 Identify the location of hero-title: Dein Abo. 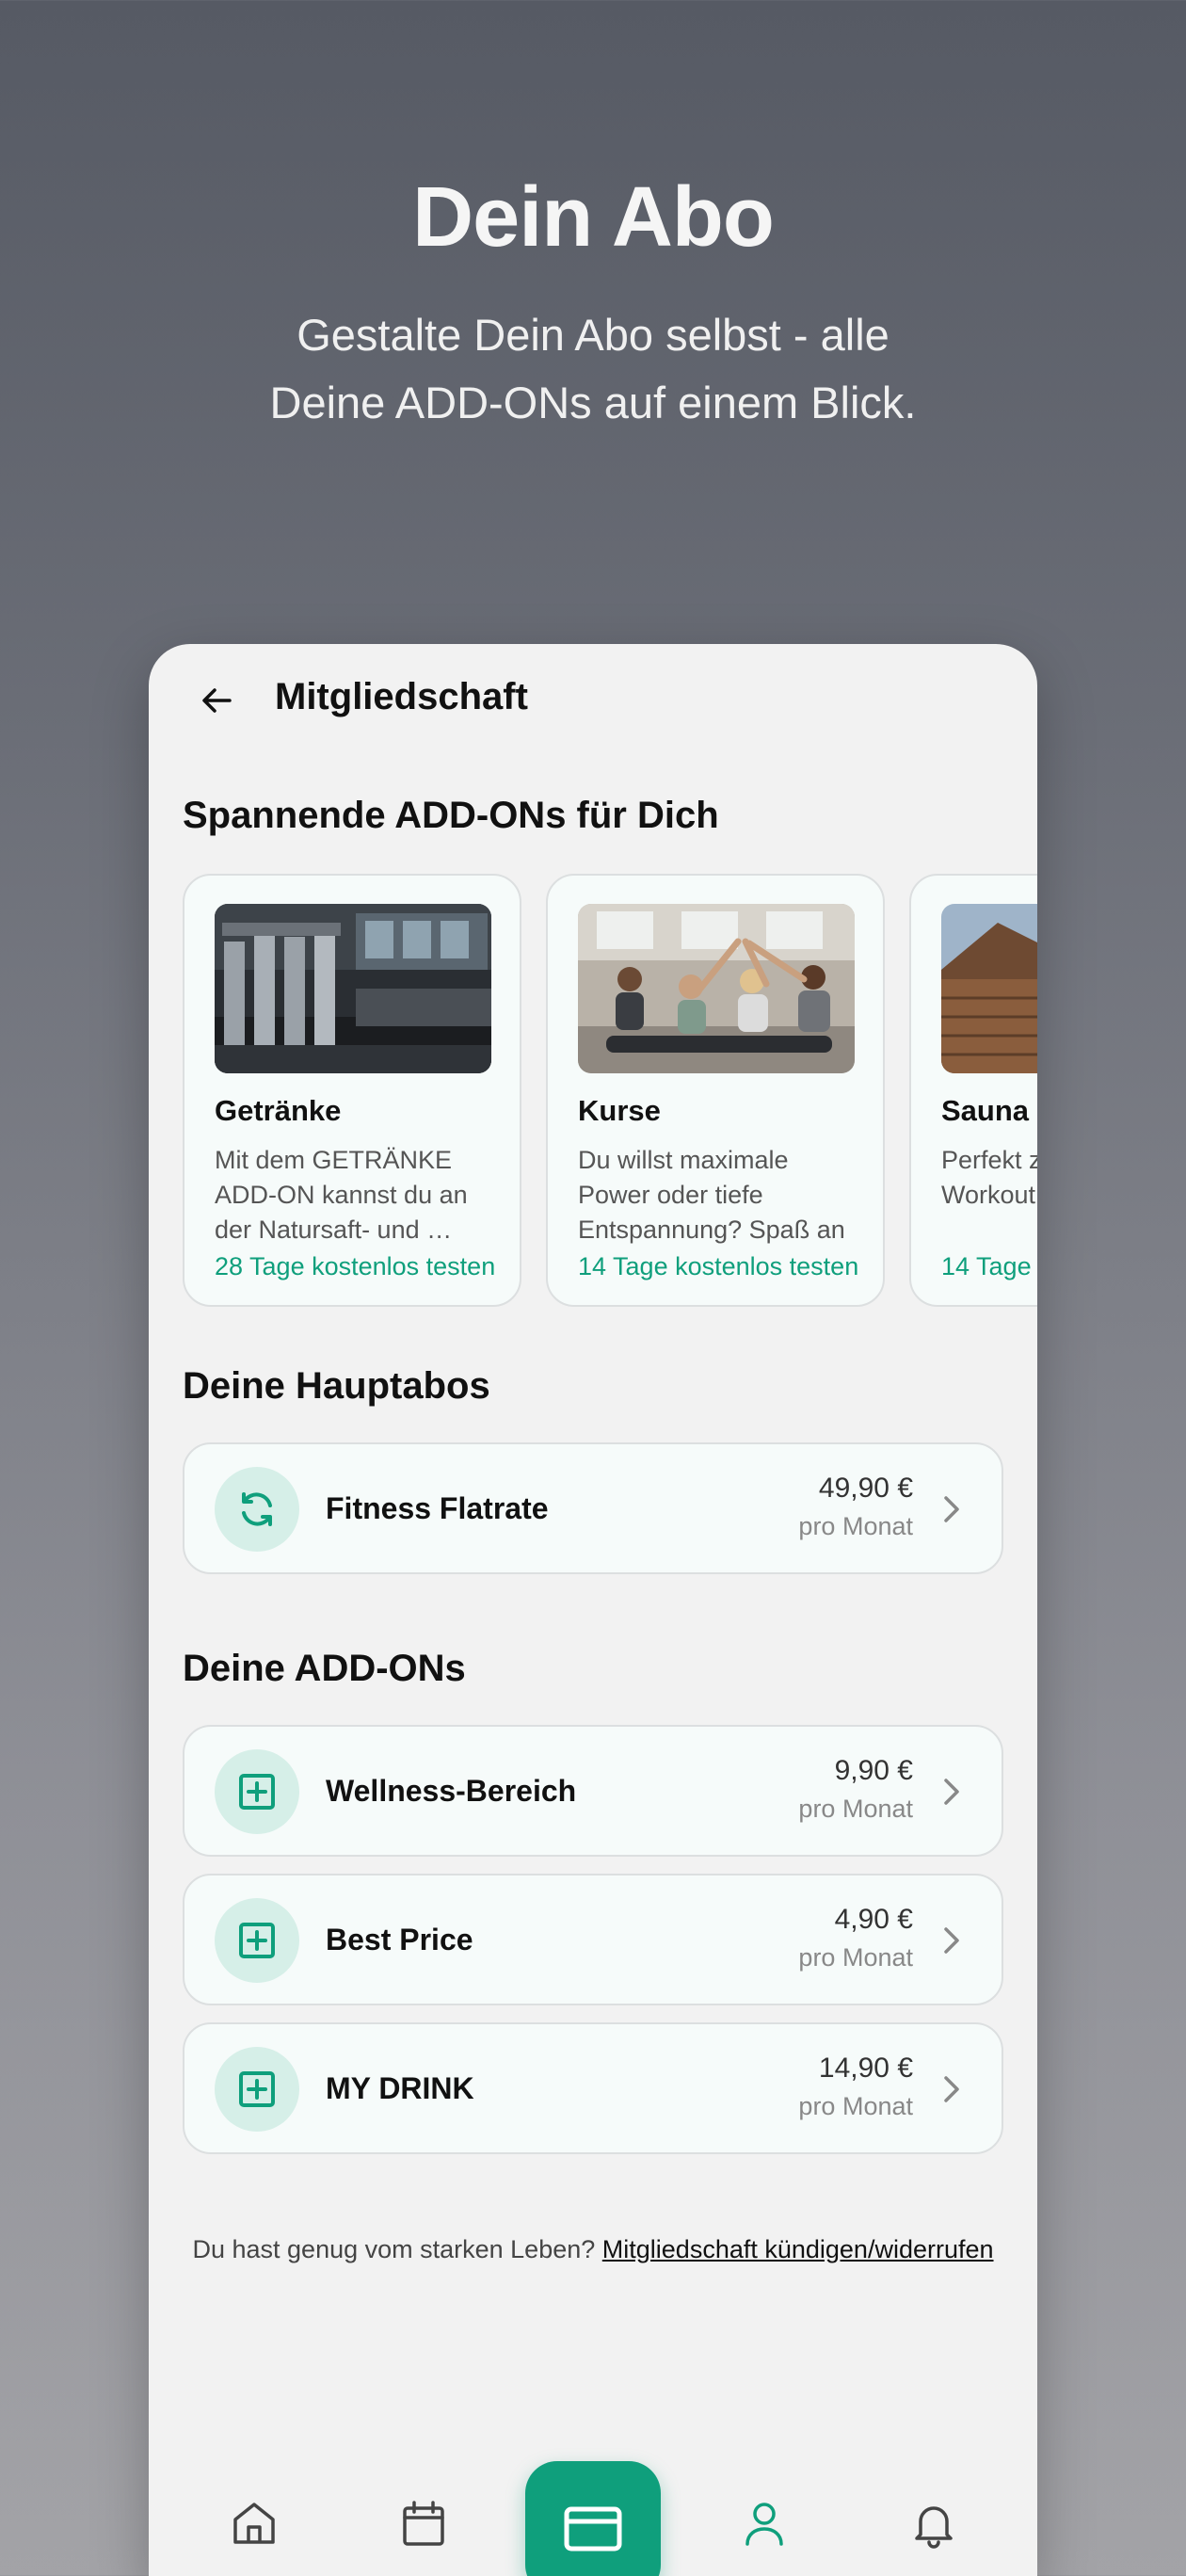
(593, 217).